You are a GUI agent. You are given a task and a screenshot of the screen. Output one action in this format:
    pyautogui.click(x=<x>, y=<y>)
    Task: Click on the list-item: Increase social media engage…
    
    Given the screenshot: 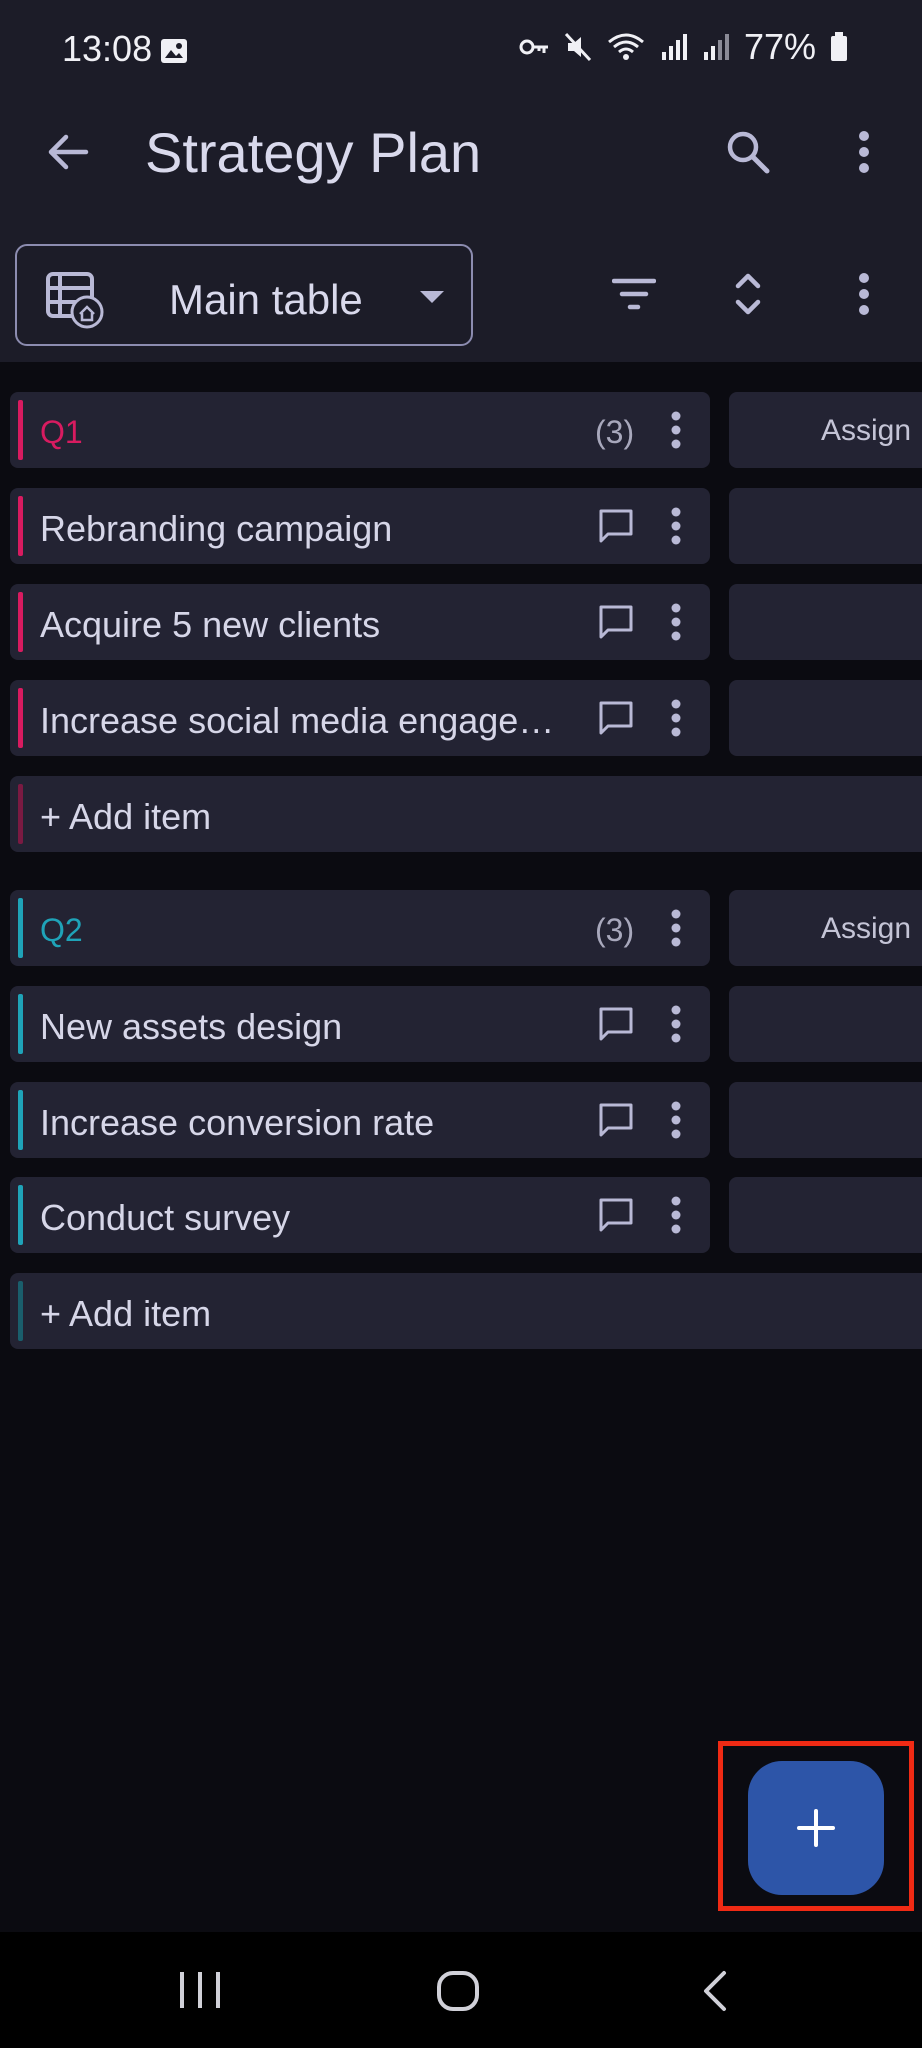 What is the action you would take?
    pyautogui.click(x=360, y=718)
    